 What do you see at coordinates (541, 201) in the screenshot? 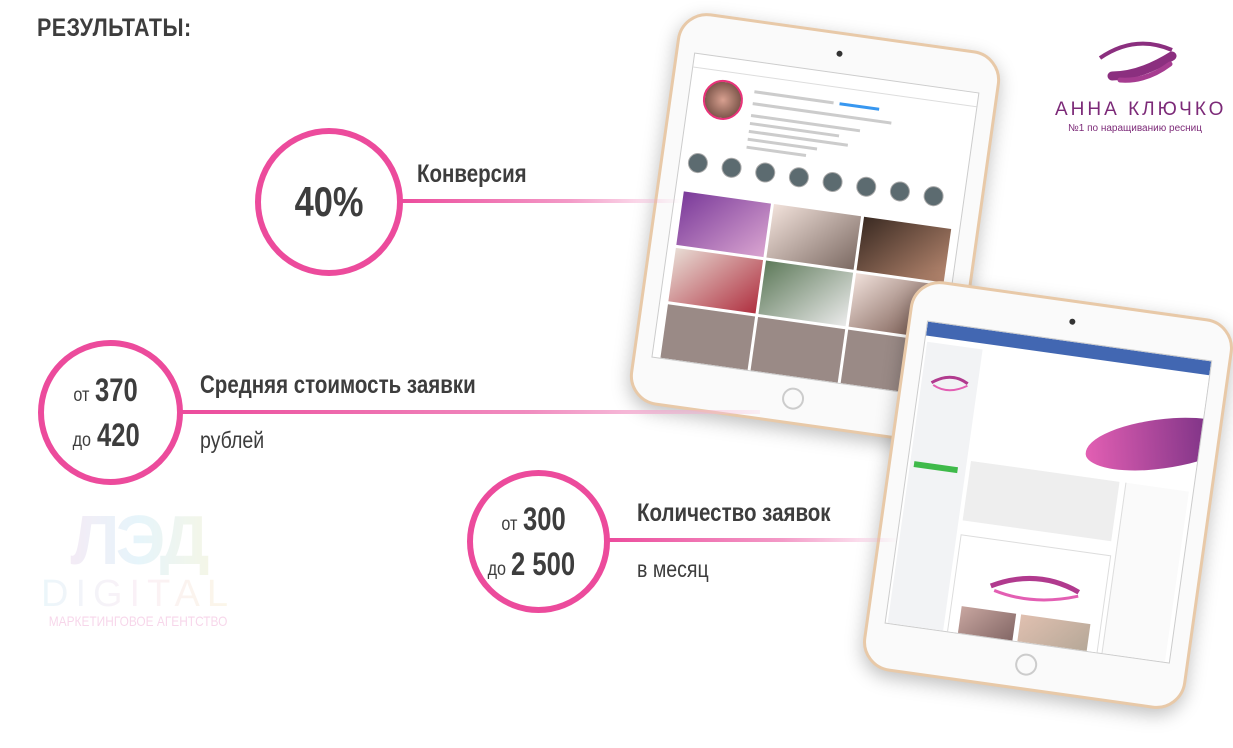
I see `connector-line-conversion` at bounding box center [541, 201].